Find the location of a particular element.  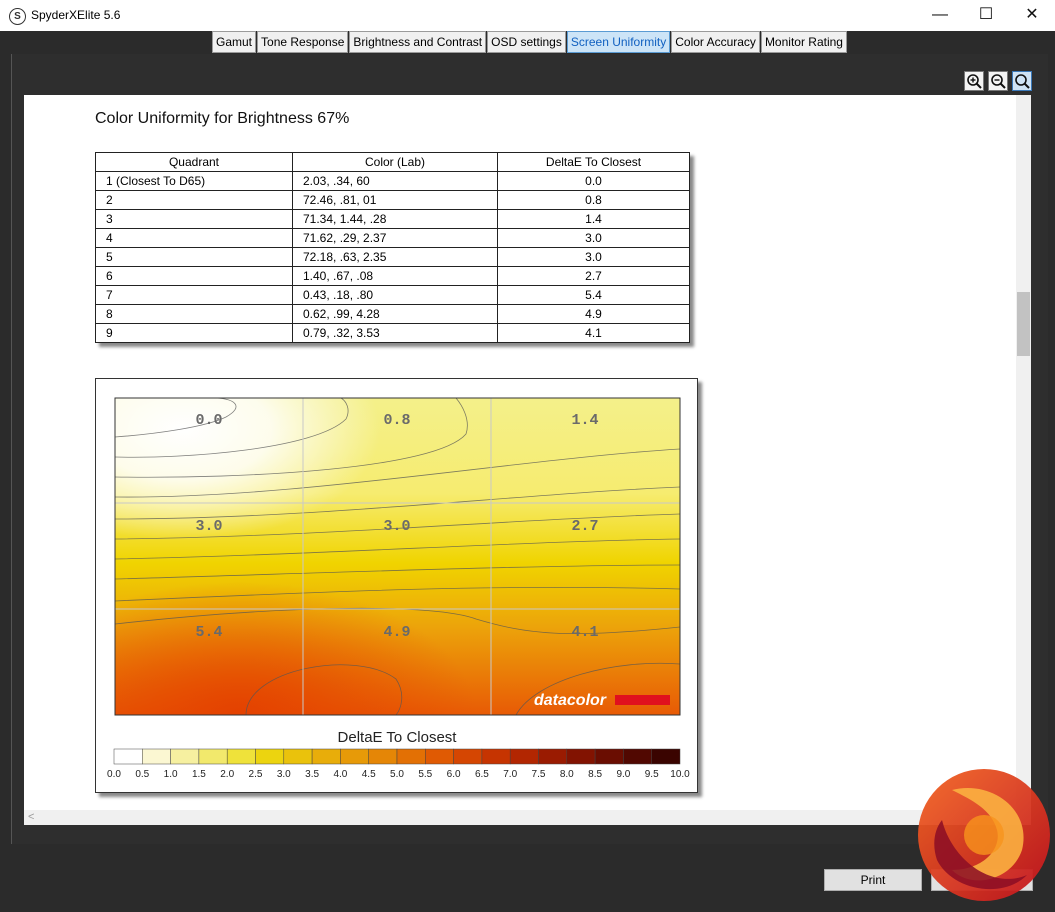

legend-tick-label: 2.5 is located at coordinates (256, 774).